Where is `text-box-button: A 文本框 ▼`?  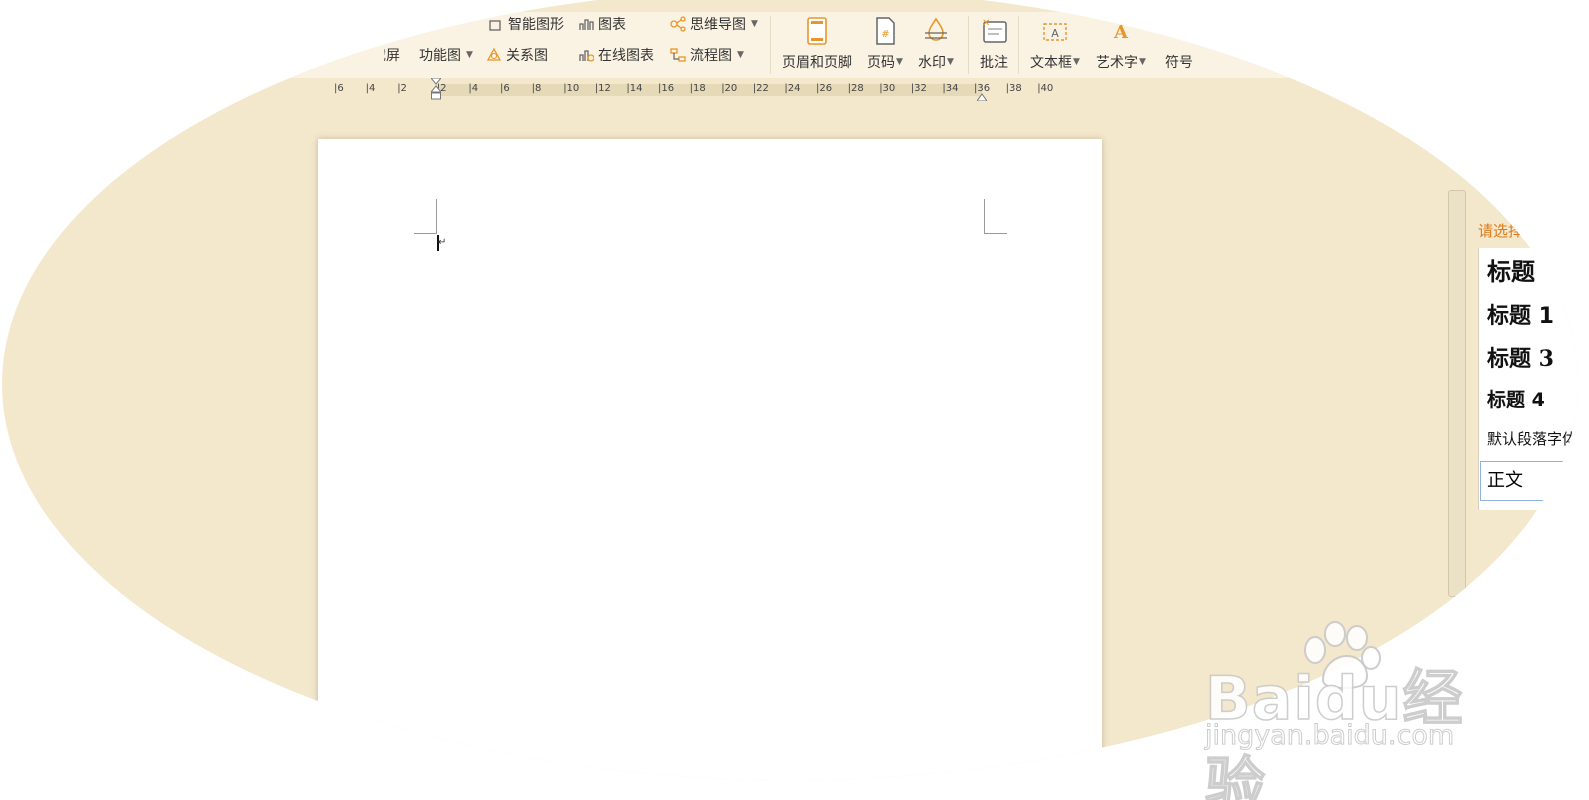
text-box-button: A 文本框 ▼ is located at coordinates (1055, 42).